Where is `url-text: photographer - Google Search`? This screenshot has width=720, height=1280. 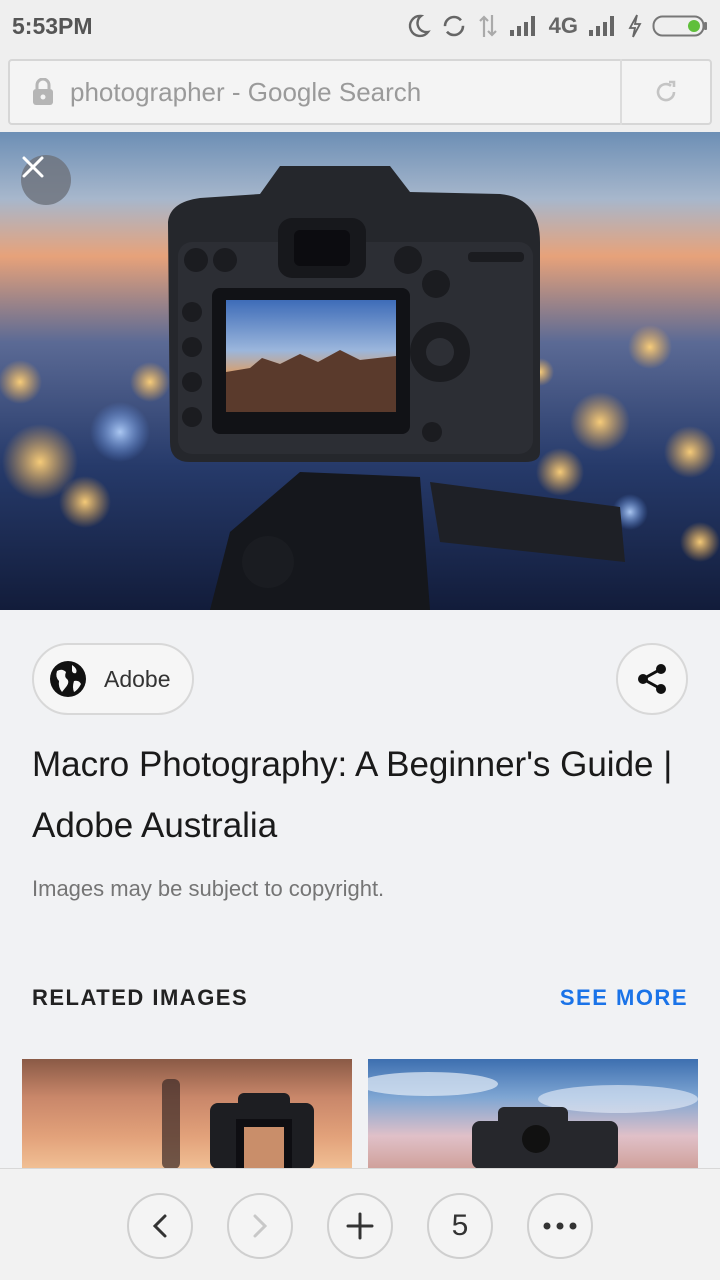 url-text: photographer - Google Search is located at coordinates (345, 92).